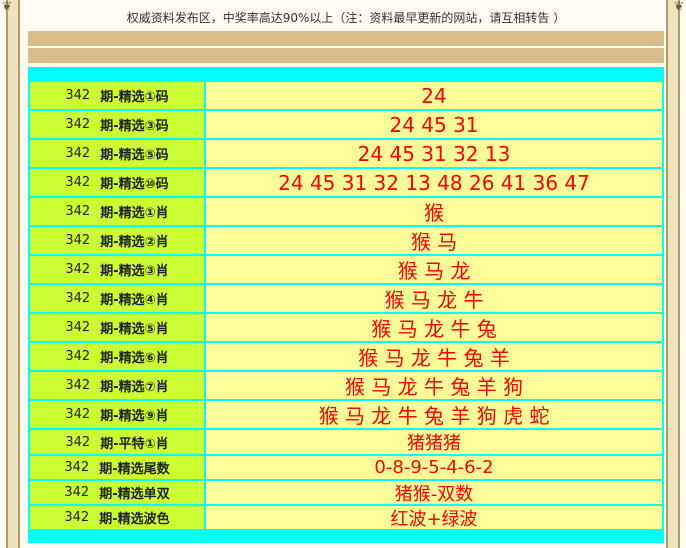 The height and width of the screenshot is (548, 686). I want to click on row-label: 342 期-精选③肖, so click(117, 269).